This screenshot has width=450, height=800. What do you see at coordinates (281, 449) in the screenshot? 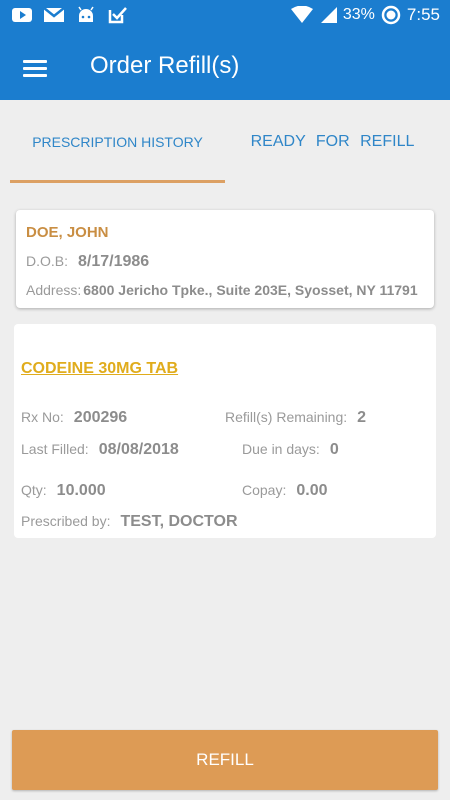
I see `due-in-days-label: Due in days:` at bounding box center [281, 449].